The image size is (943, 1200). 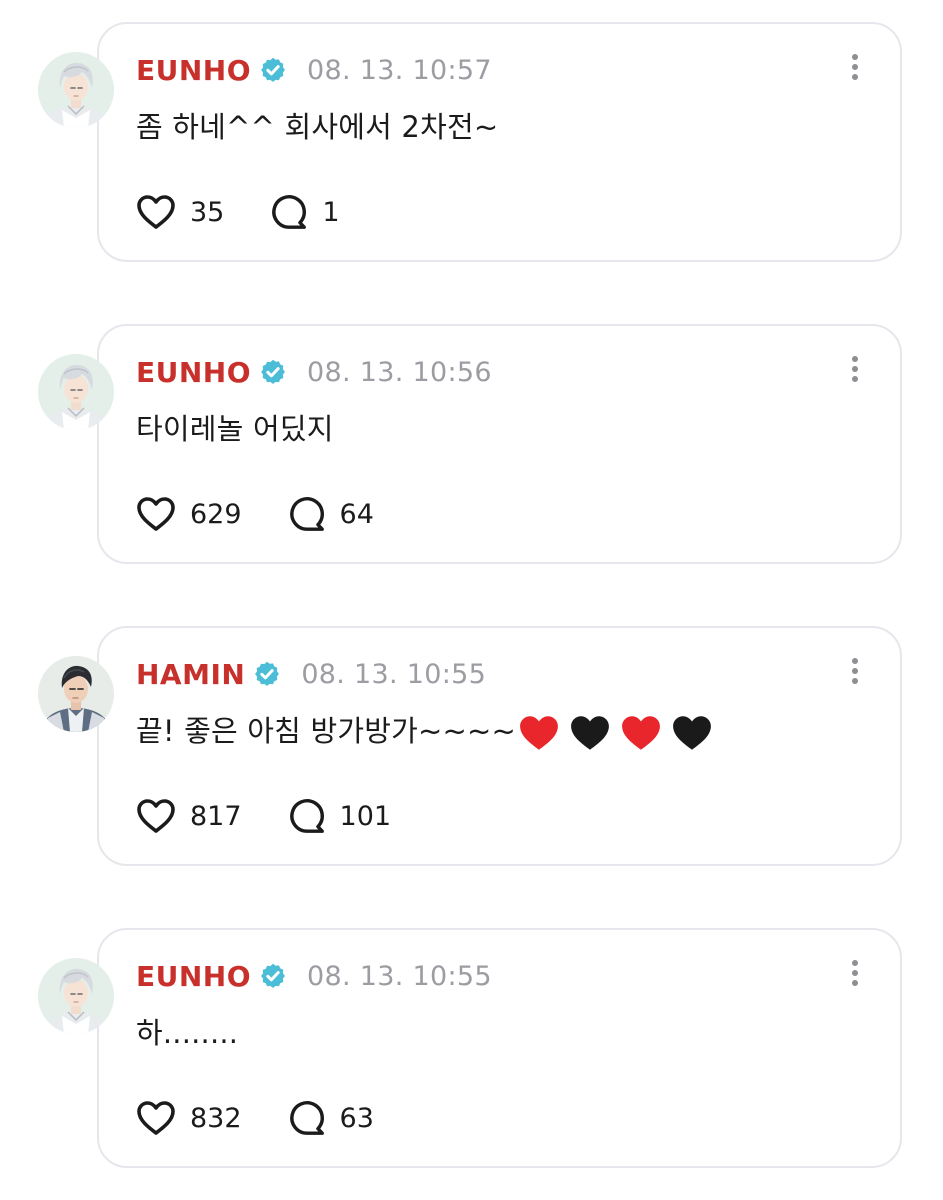 I want to click on author-name: HAMIN, so click(x=190, y=674).